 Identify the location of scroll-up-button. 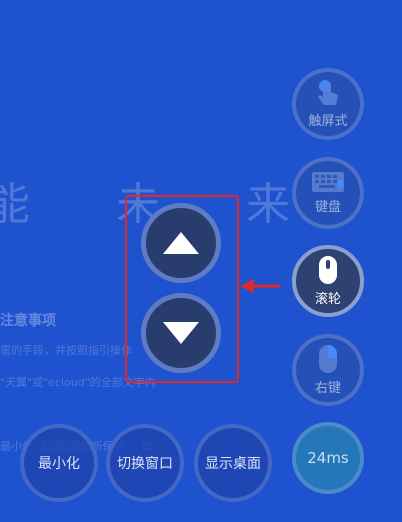
(181, 243).